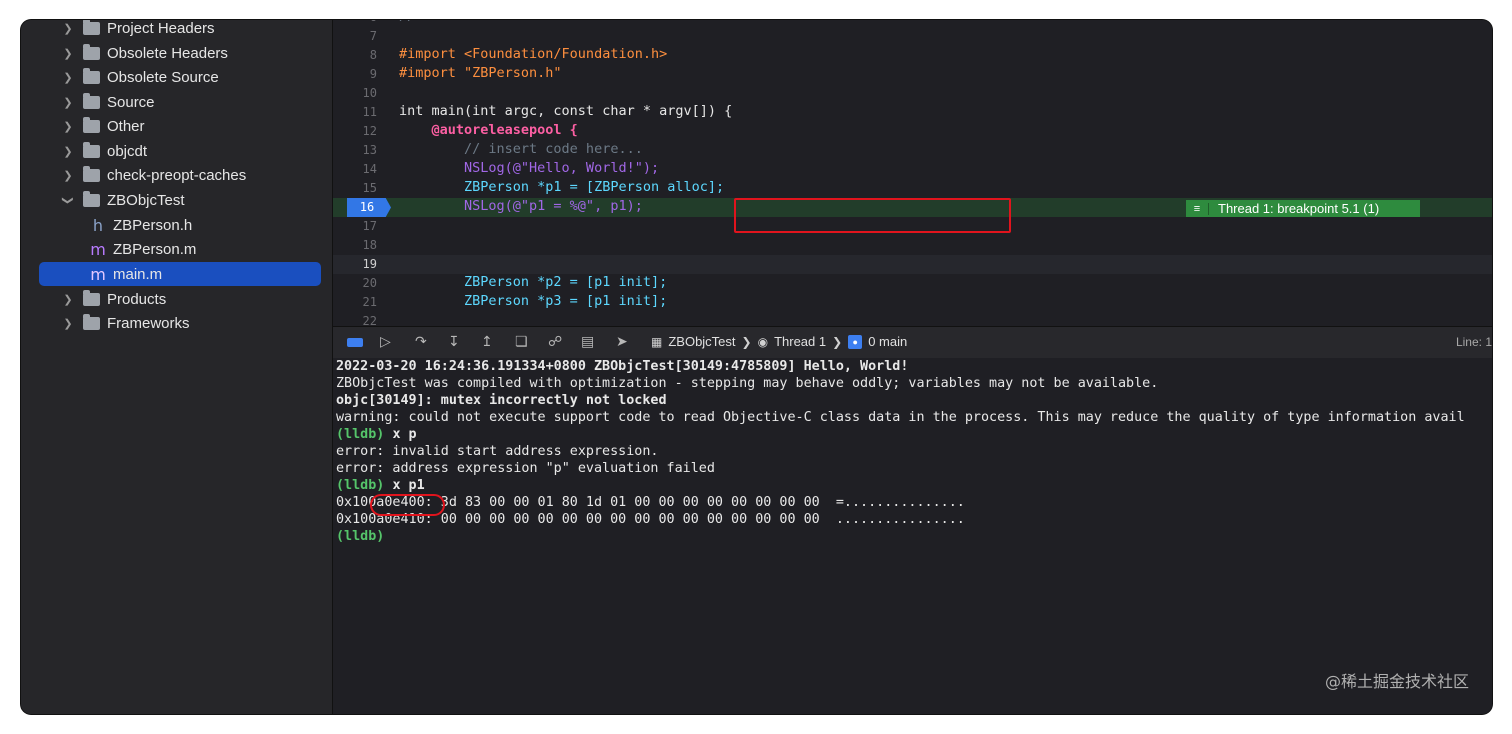 Image resolution: width=1512 pixels, height=734 pixels. I want to click on watermark: @稀土掘金技术社区, so click(1396, 681).